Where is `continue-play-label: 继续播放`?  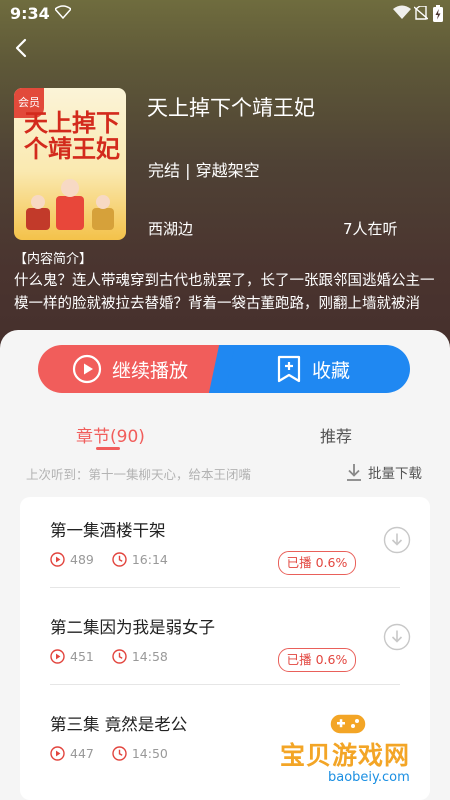
continue-play-label: 继续播放 is located at coordinates (150, 370).